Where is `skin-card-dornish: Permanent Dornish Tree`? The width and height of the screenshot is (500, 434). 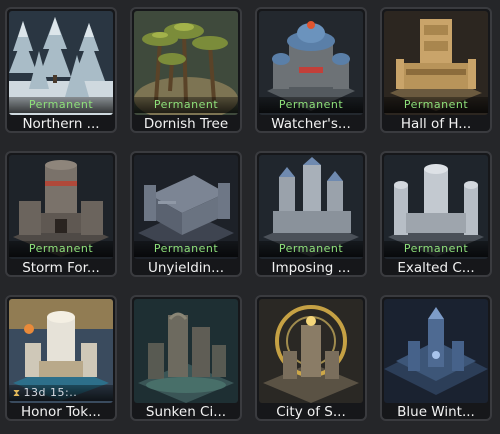 skin-card-dornish: Permanent Dornish Tree is located at coordinates (186, 70).